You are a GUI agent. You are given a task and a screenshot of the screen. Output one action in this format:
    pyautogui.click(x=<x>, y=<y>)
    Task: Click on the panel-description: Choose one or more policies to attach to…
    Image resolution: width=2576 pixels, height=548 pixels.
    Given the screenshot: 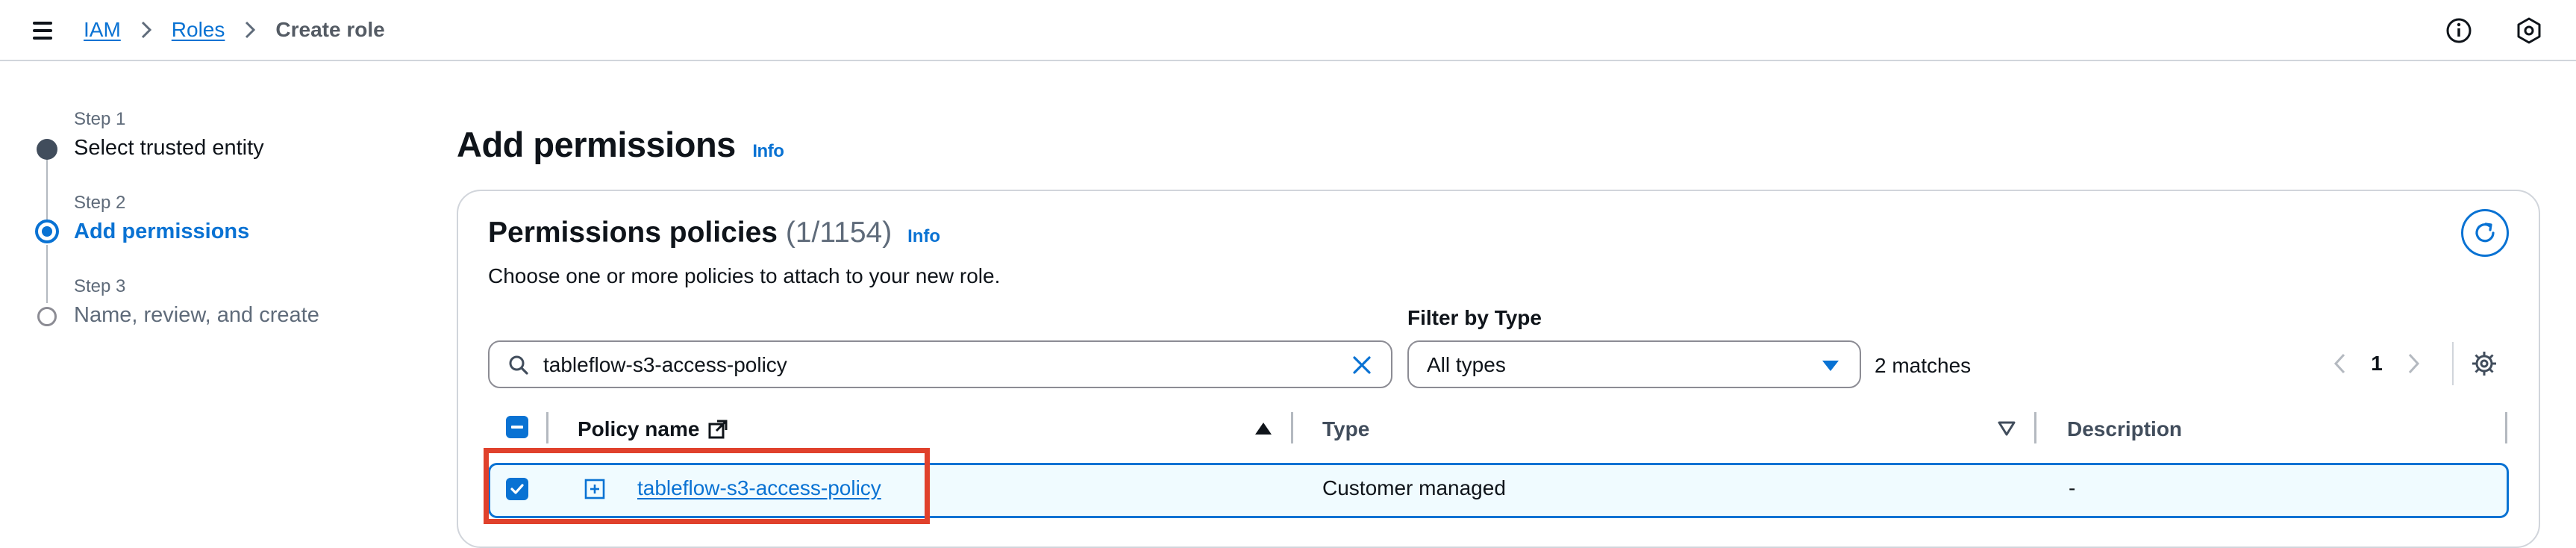 What is the action you would take?
    pyautogui.click(x=744, y=275)
    